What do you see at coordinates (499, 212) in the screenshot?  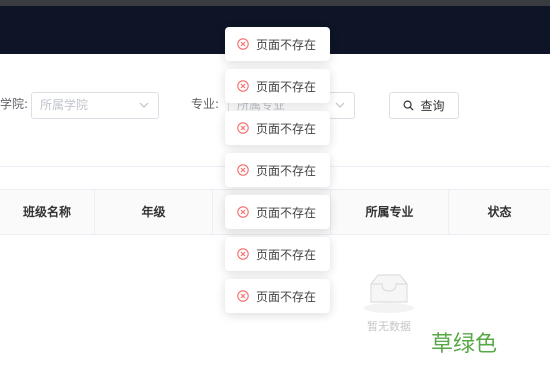 I see `column-header: 状态` at bounding box center [499, 212].